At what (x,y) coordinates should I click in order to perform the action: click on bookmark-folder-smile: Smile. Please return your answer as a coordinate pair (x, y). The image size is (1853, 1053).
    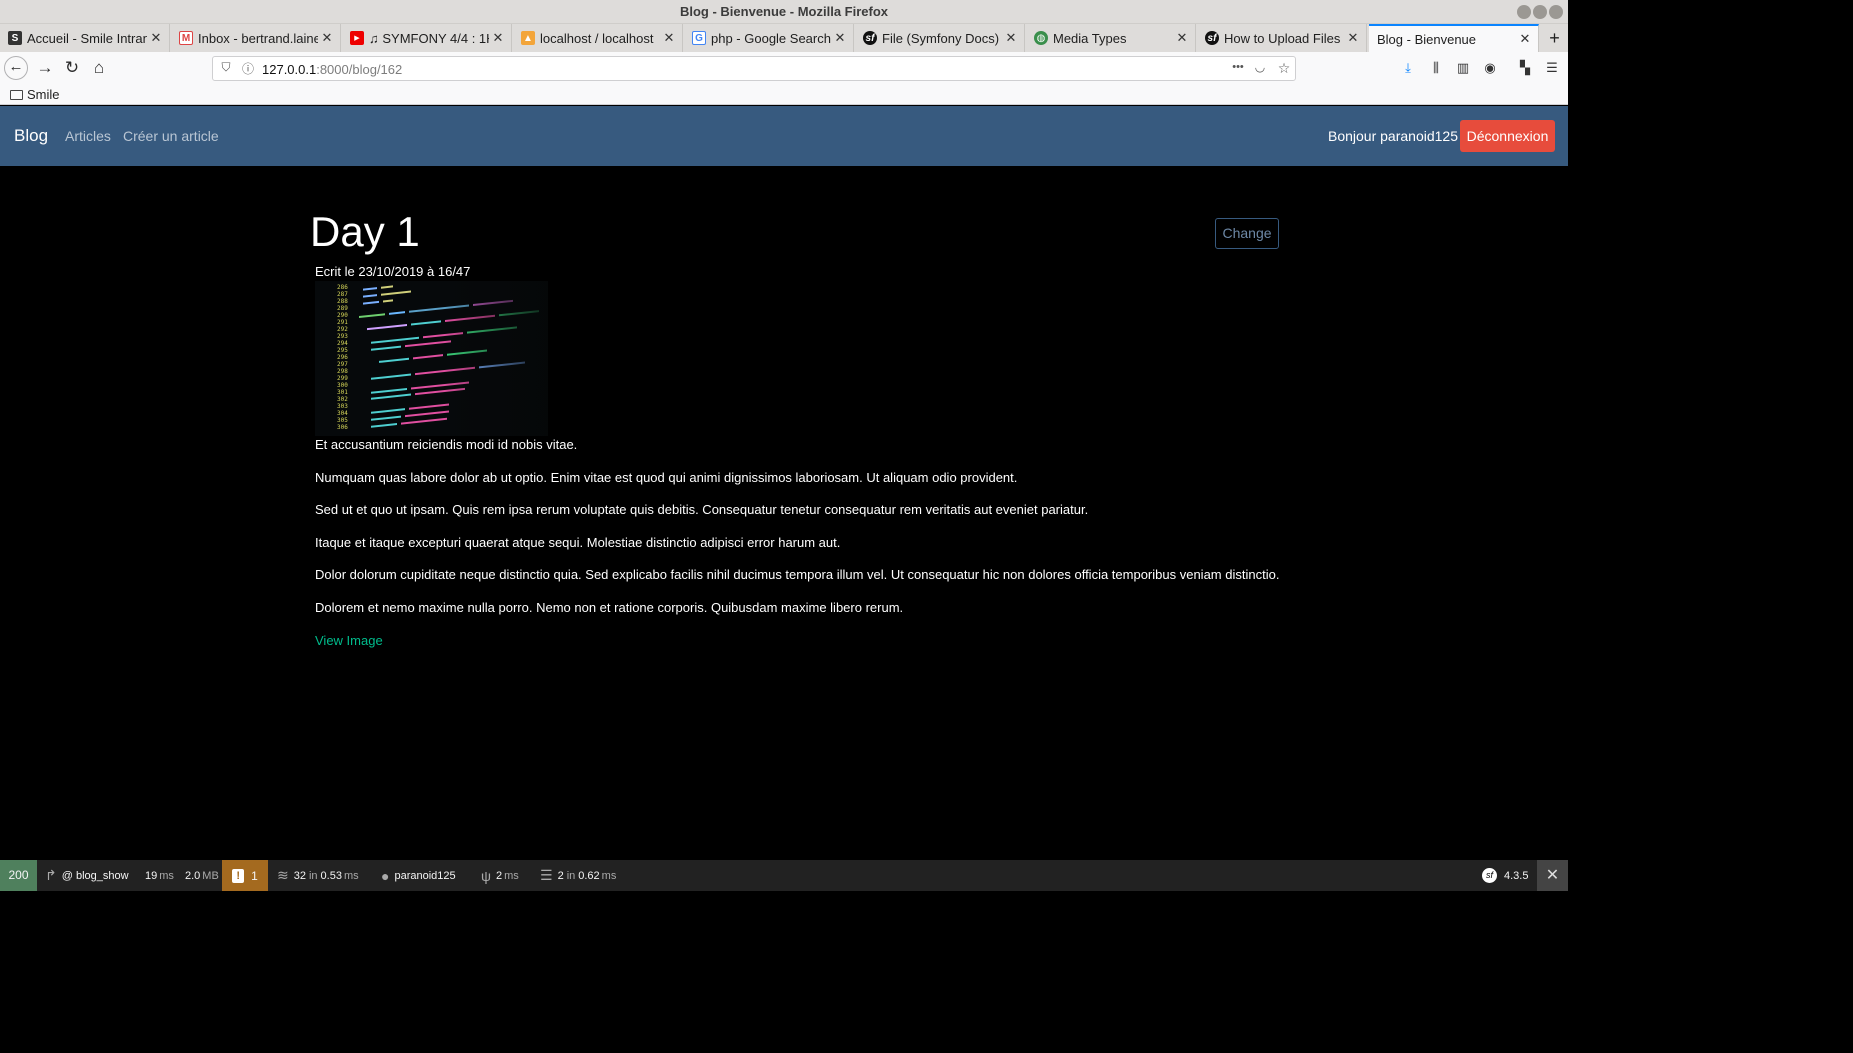
    Looking at the image, I should click on (35, 94).